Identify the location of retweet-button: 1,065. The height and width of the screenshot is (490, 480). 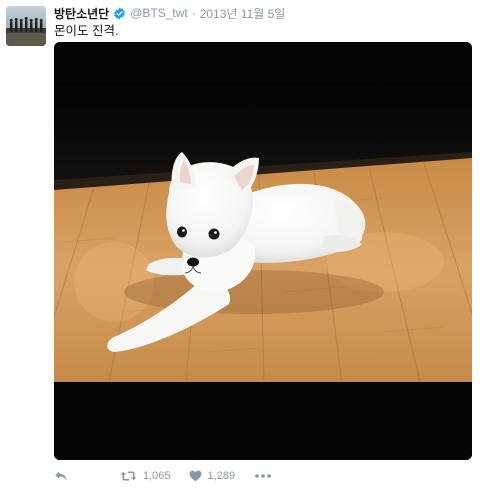
(145, 476).